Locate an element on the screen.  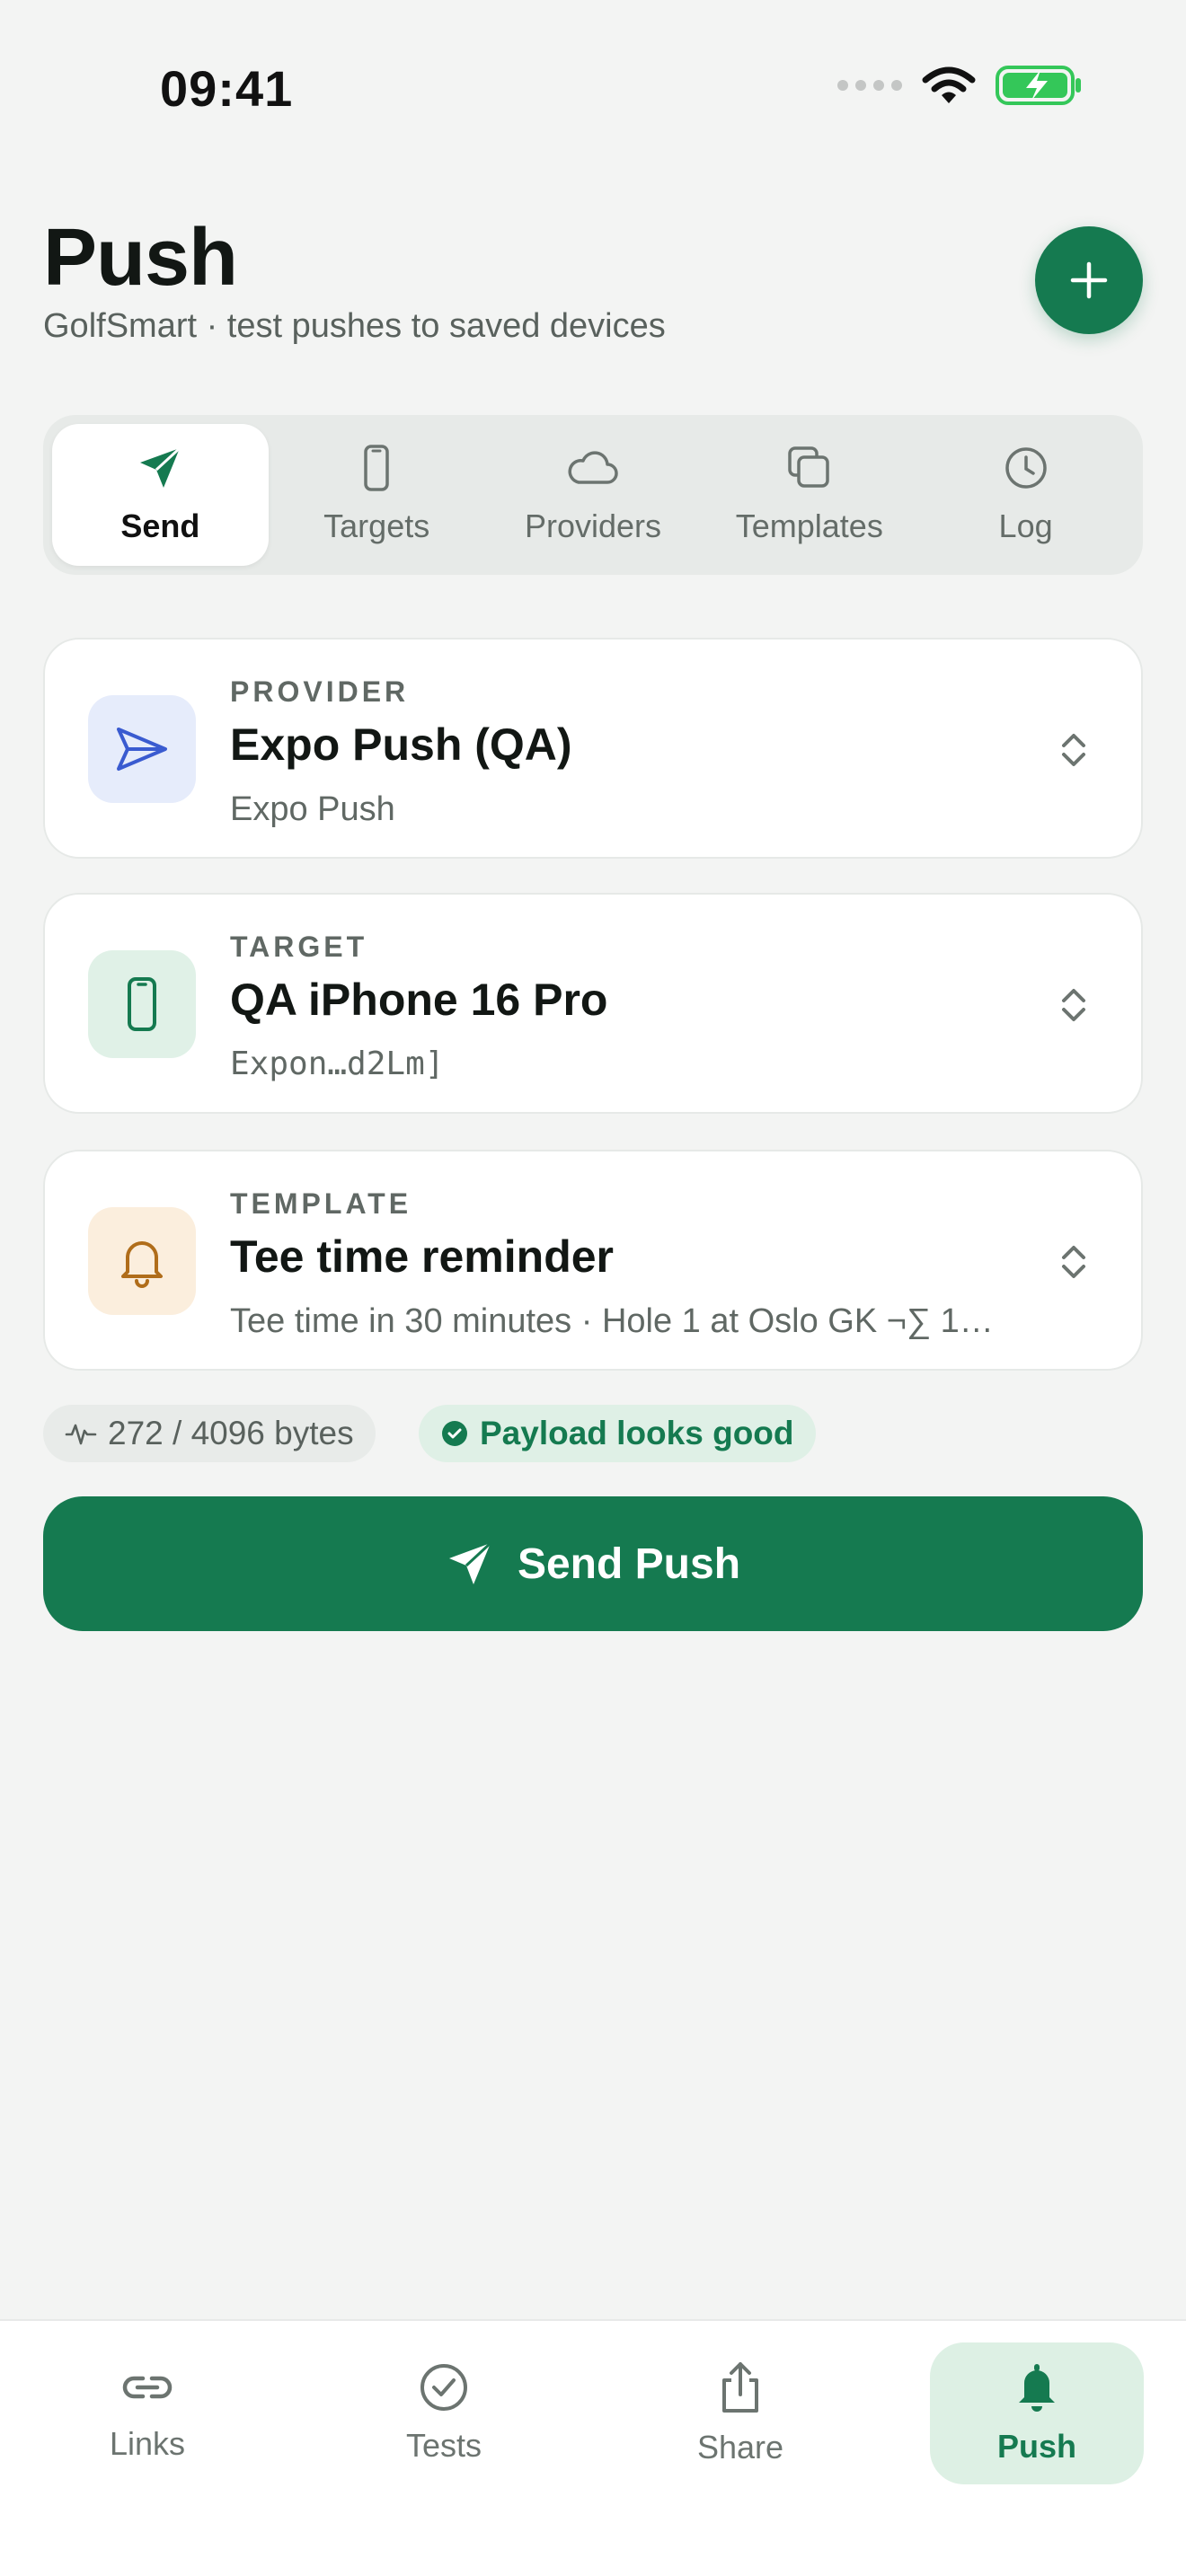
tab-log-label: Log is located at coordinates (1025, 525).